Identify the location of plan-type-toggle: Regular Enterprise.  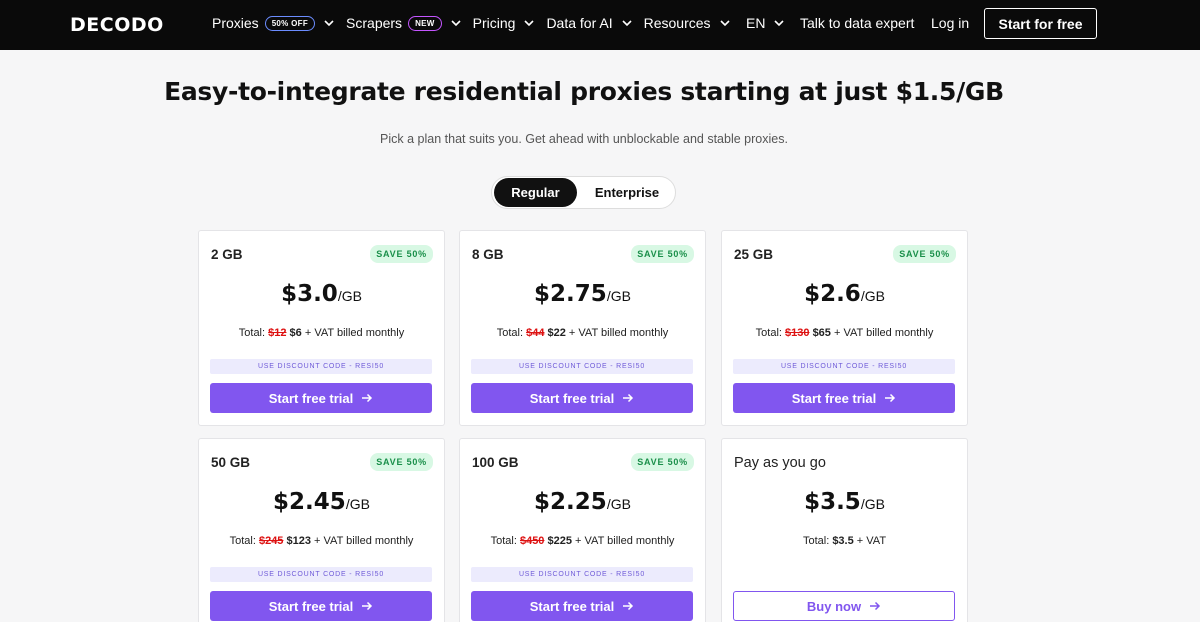
(583, 192).